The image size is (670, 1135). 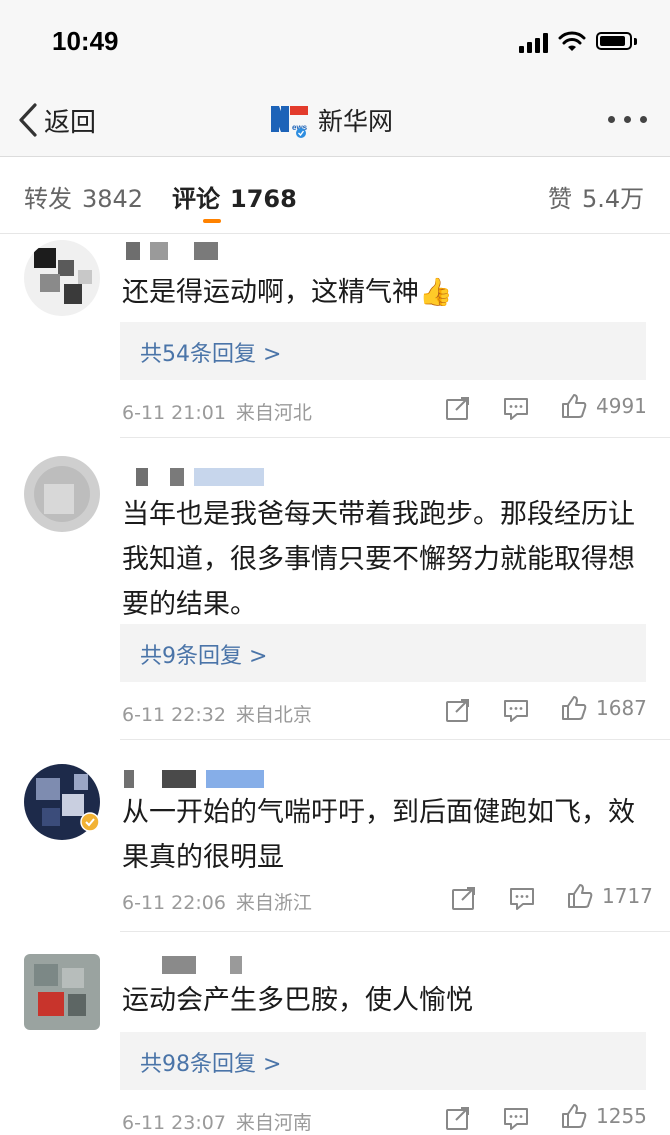 I want to click on tab-likes: 赞 5.4万, so click(x=596, y=196).